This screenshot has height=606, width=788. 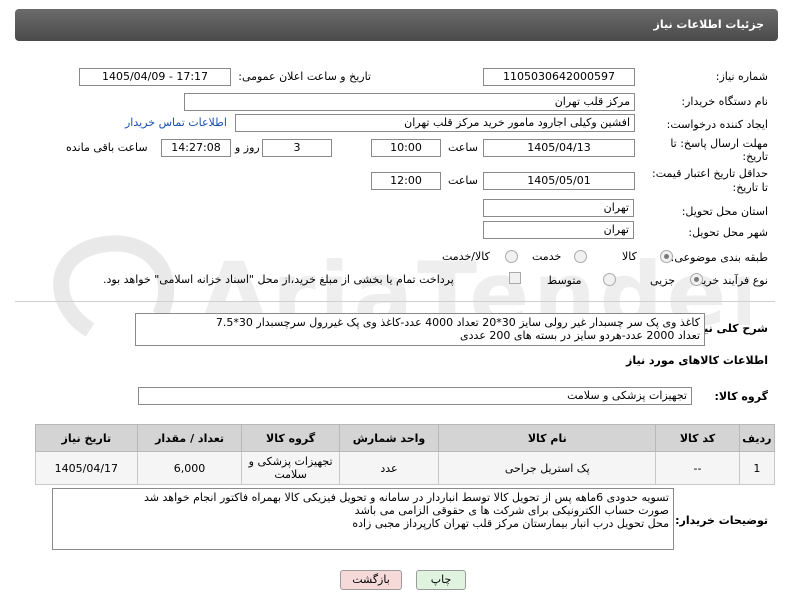 I want to click on goods-group-field: تجهیزات پزشکی و سلامت, so click(x=415, y=396).